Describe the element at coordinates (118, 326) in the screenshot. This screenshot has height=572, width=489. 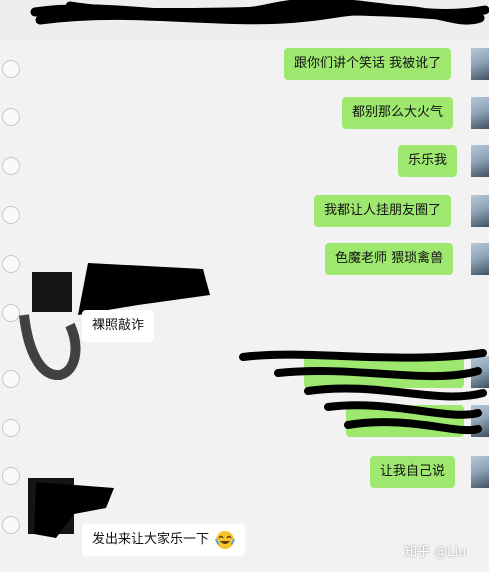
I see `message-bubble-other: 裸照敲诈` at that location.